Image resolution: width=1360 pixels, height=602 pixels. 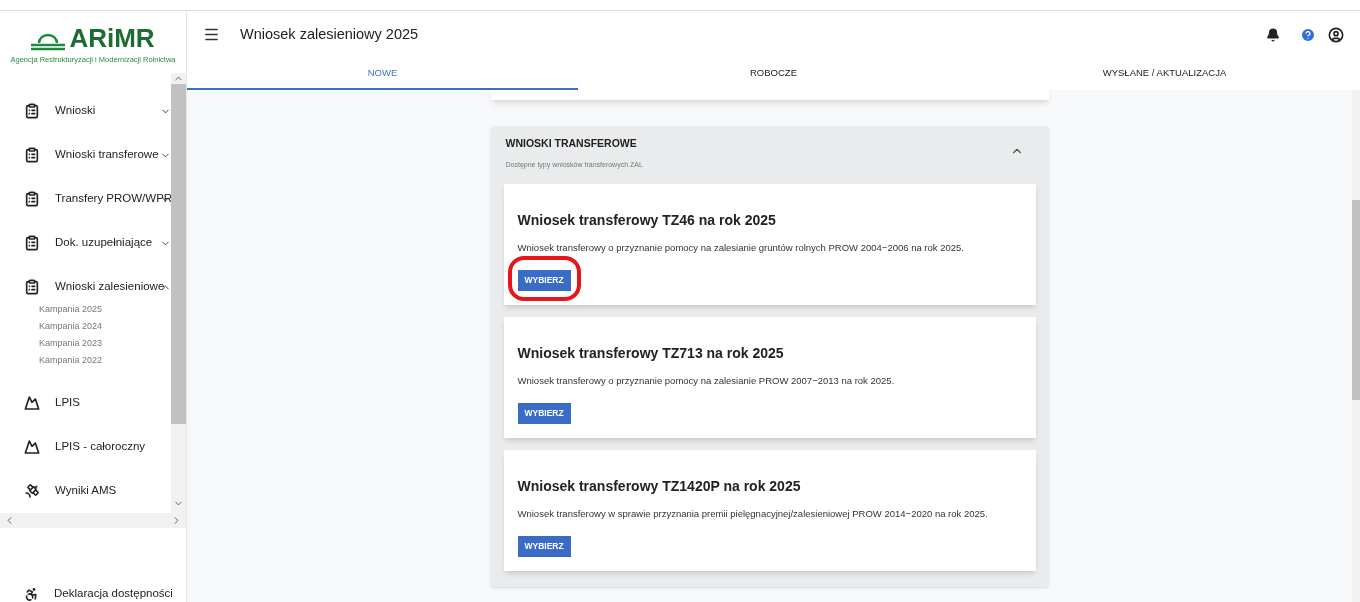 I want to click on sidebar-footer-link: Deklaracja dostępności, so click(x=113, y=593).